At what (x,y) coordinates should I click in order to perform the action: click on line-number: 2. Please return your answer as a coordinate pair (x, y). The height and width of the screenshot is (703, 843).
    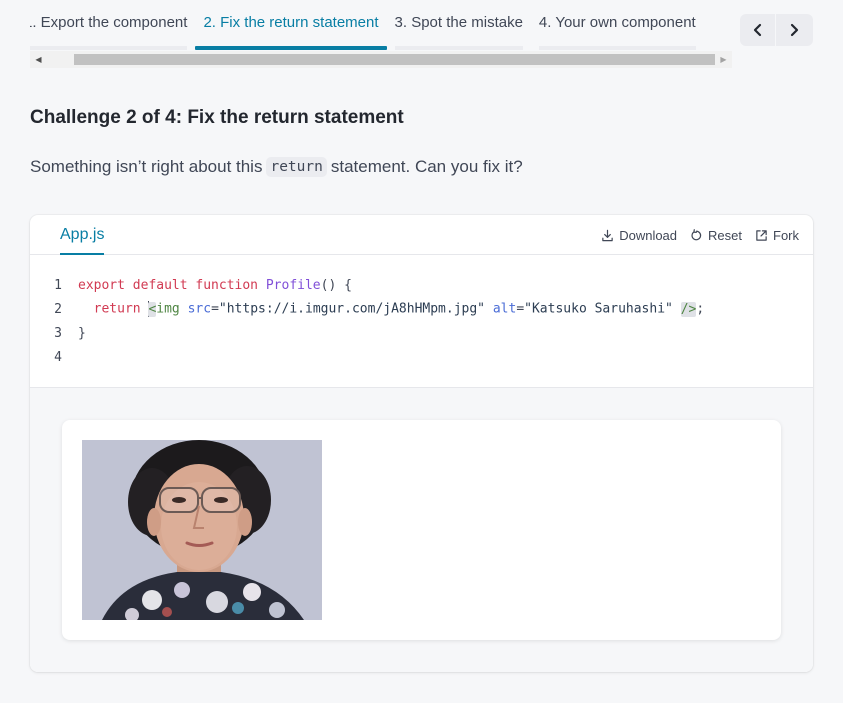
    Looking at the image, I should click on (58, 309).